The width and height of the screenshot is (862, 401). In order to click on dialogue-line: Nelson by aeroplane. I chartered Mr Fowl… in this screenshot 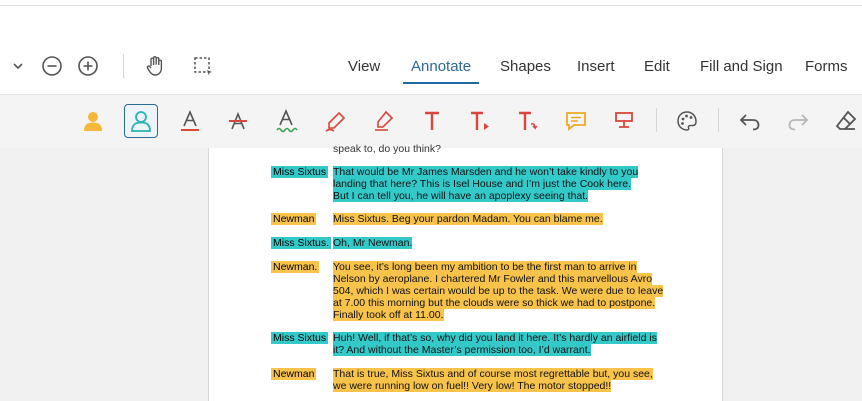, I will do `click(493, 279)`.